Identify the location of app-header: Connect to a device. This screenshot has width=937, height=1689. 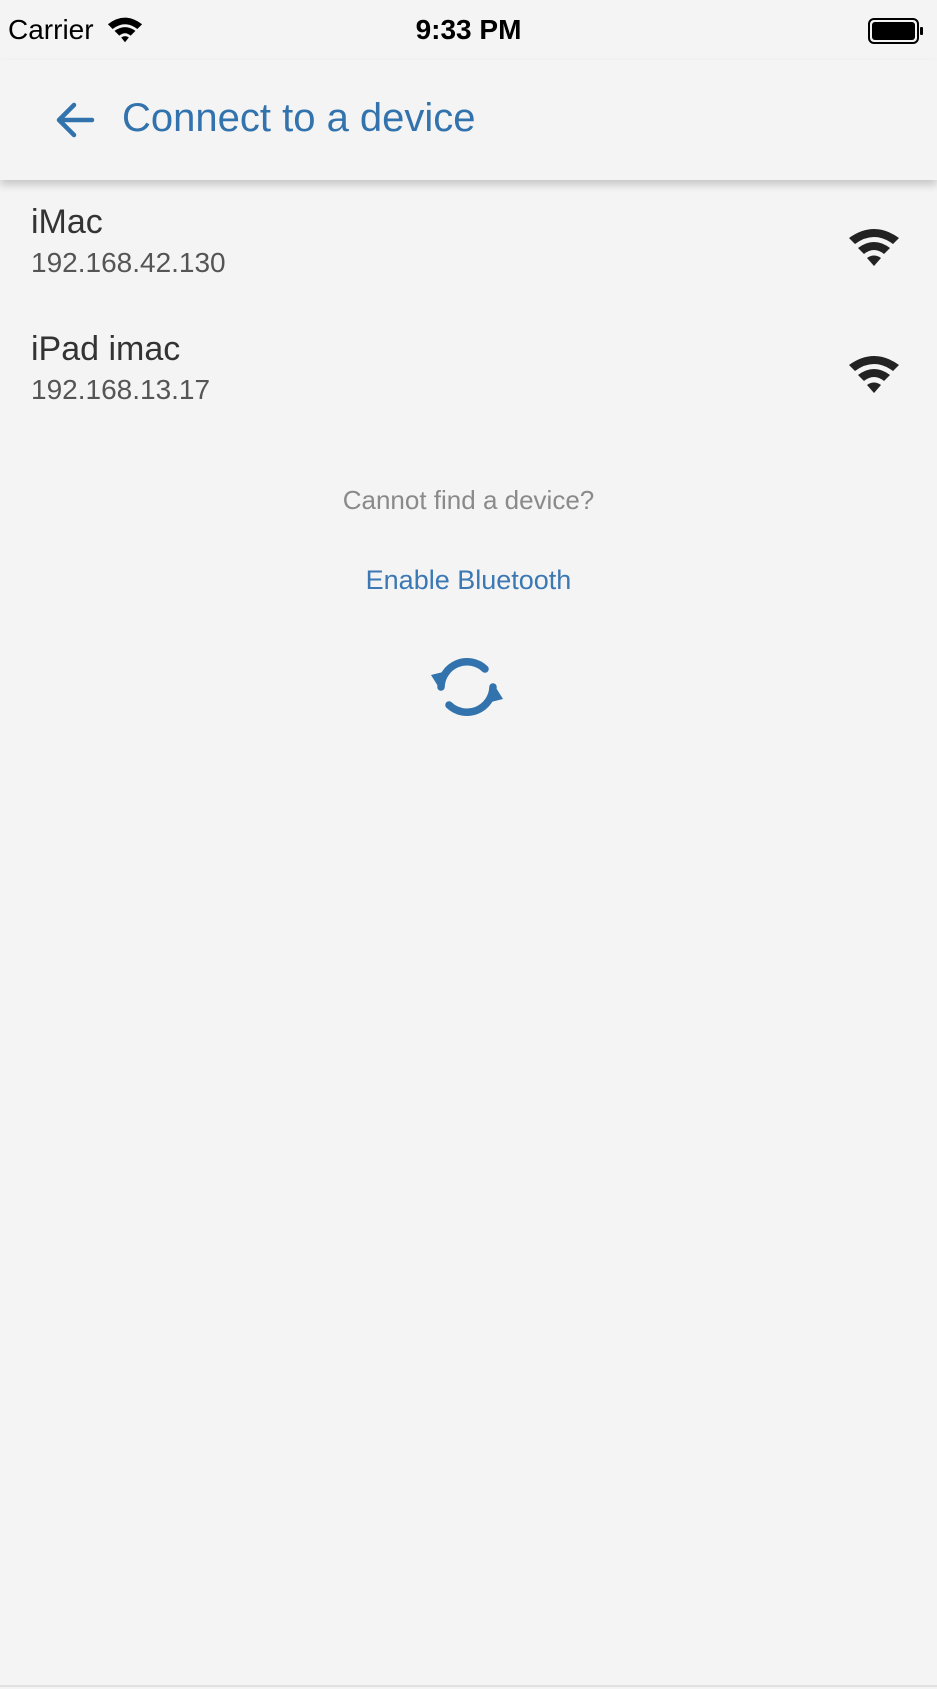
(468, 120).